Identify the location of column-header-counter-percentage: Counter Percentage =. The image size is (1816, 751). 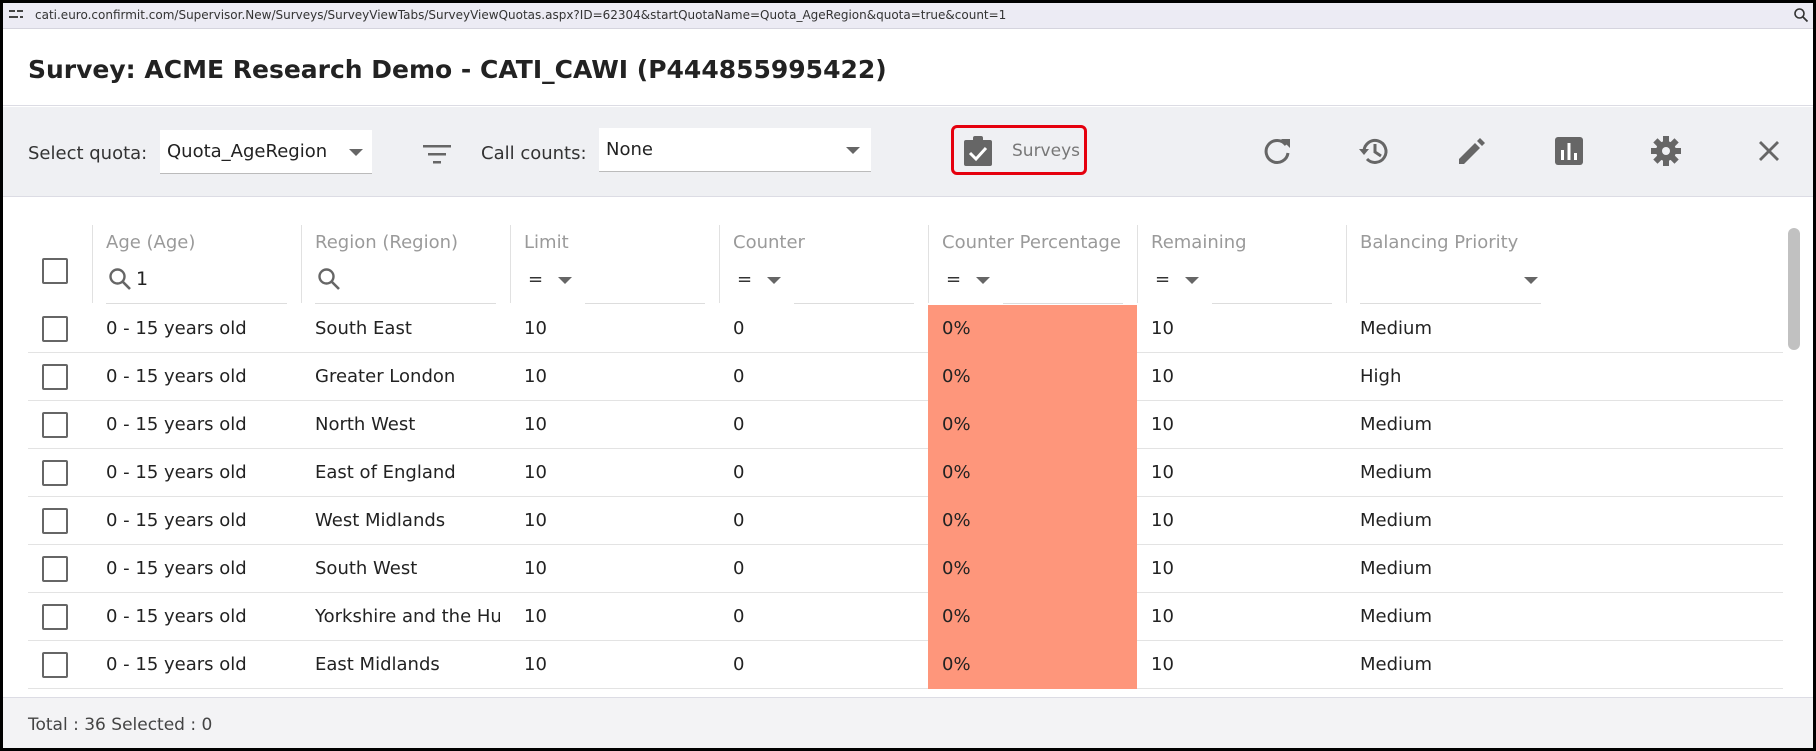
(1032, 265).